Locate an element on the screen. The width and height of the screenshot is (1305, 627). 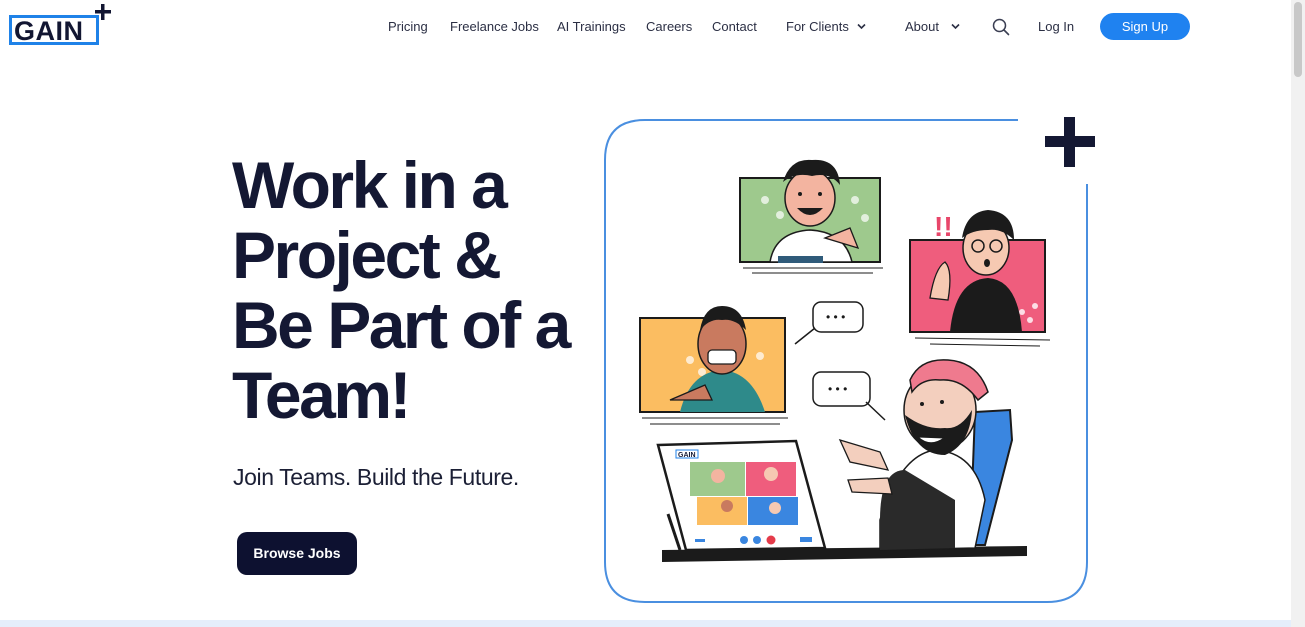
section-divider is located at coordinates (645, 623).